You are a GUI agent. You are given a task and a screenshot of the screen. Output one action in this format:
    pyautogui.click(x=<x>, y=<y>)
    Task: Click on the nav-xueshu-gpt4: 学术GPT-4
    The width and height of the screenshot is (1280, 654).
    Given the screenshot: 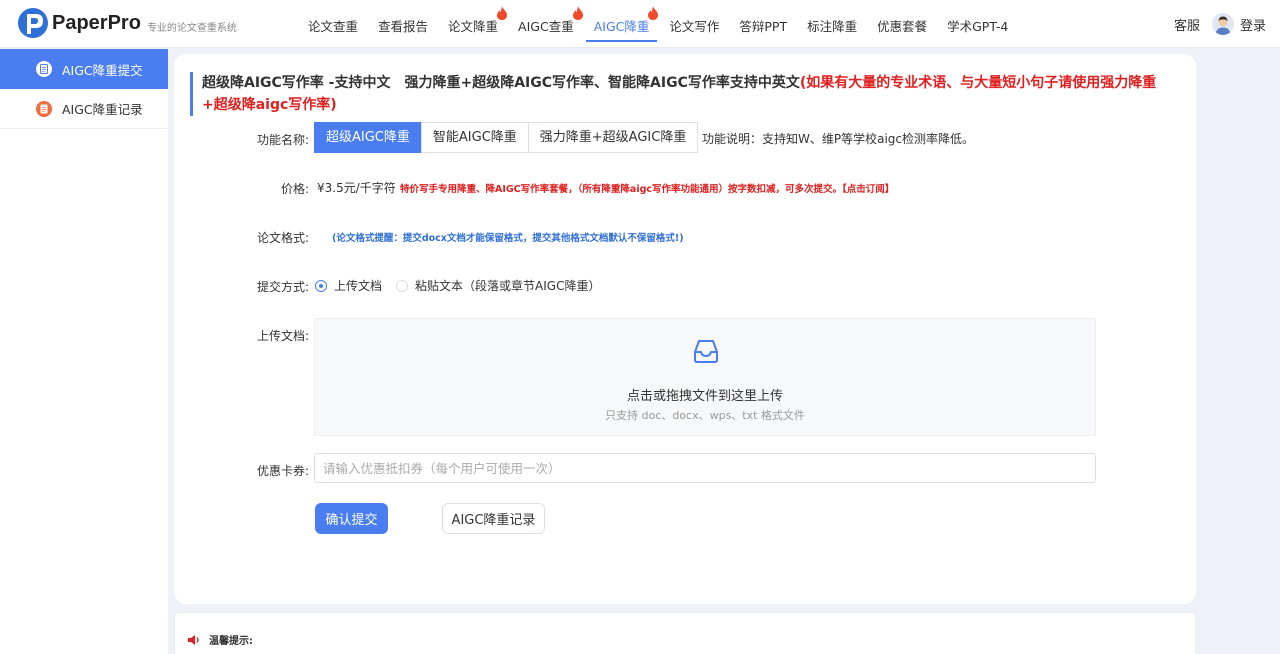 What is the action you would take?
    pyautogui.click(x=977, y=24)
    